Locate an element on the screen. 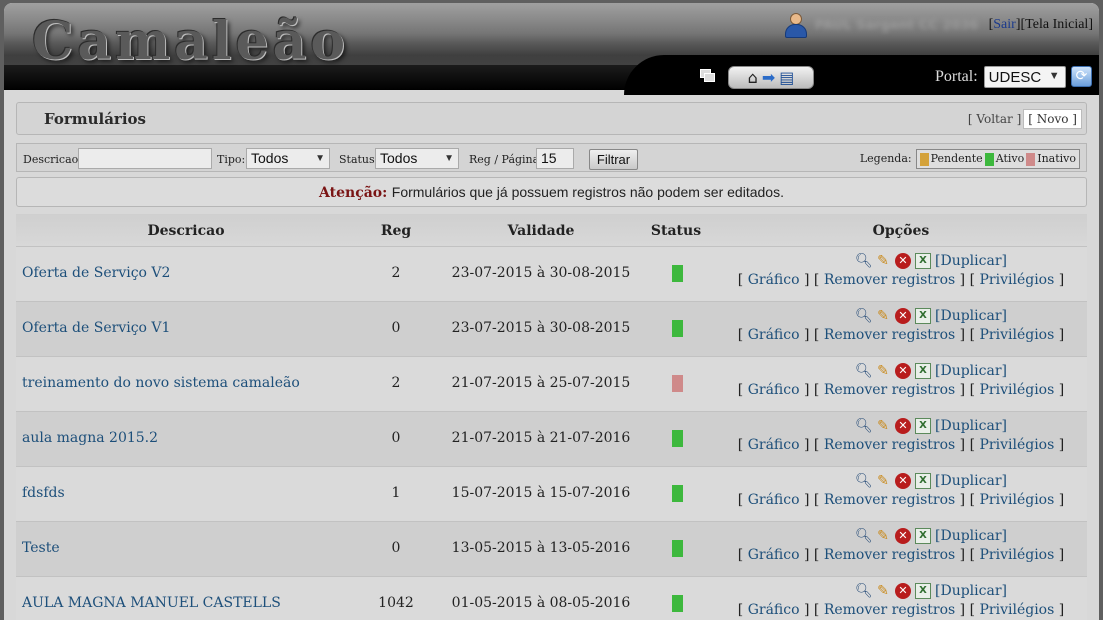 The height and width of the screenshot is (620, 1103). document-icon: ▤ is located at coordinates (786, 77).